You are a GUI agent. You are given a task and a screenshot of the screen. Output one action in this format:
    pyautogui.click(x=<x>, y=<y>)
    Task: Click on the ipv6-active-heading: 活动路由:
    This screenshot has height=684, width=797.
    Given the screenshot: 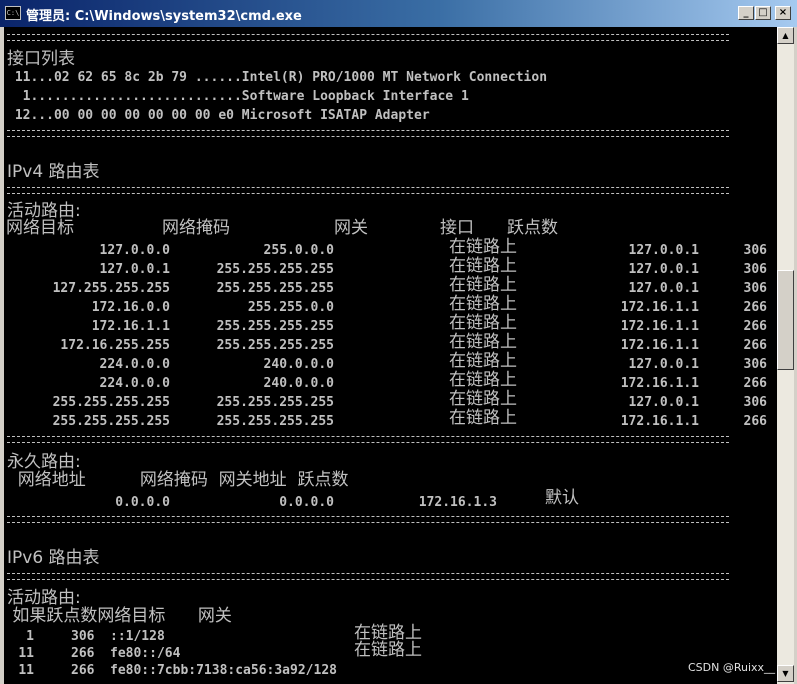 What is the action you would take?
    pyautogui.click(x=44, y=598)
    